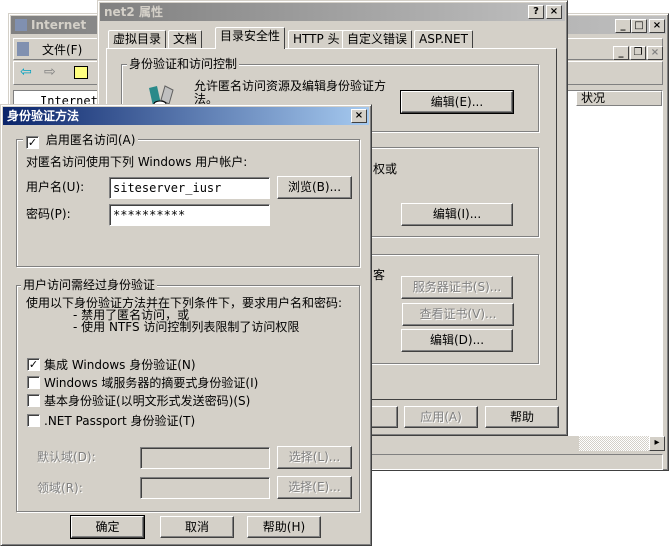  What do you see at coordinates (623, 26) in the screenshot?
I see `minimize-button: _` at bounding box center [623, 26].